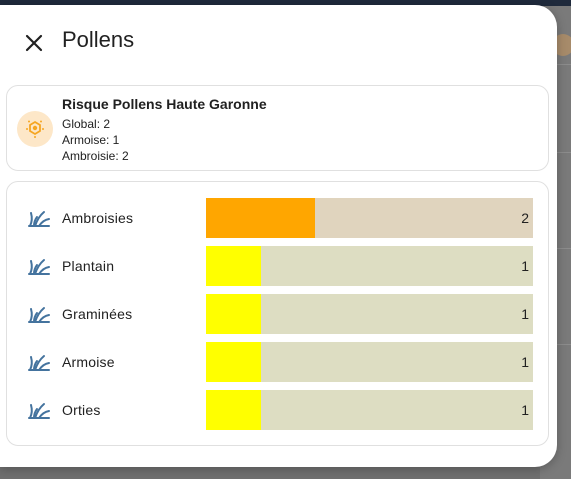 The width and height of the screenshot is (571, 479). I want to click on pollen-row: Orties 1, so click(277, 410).